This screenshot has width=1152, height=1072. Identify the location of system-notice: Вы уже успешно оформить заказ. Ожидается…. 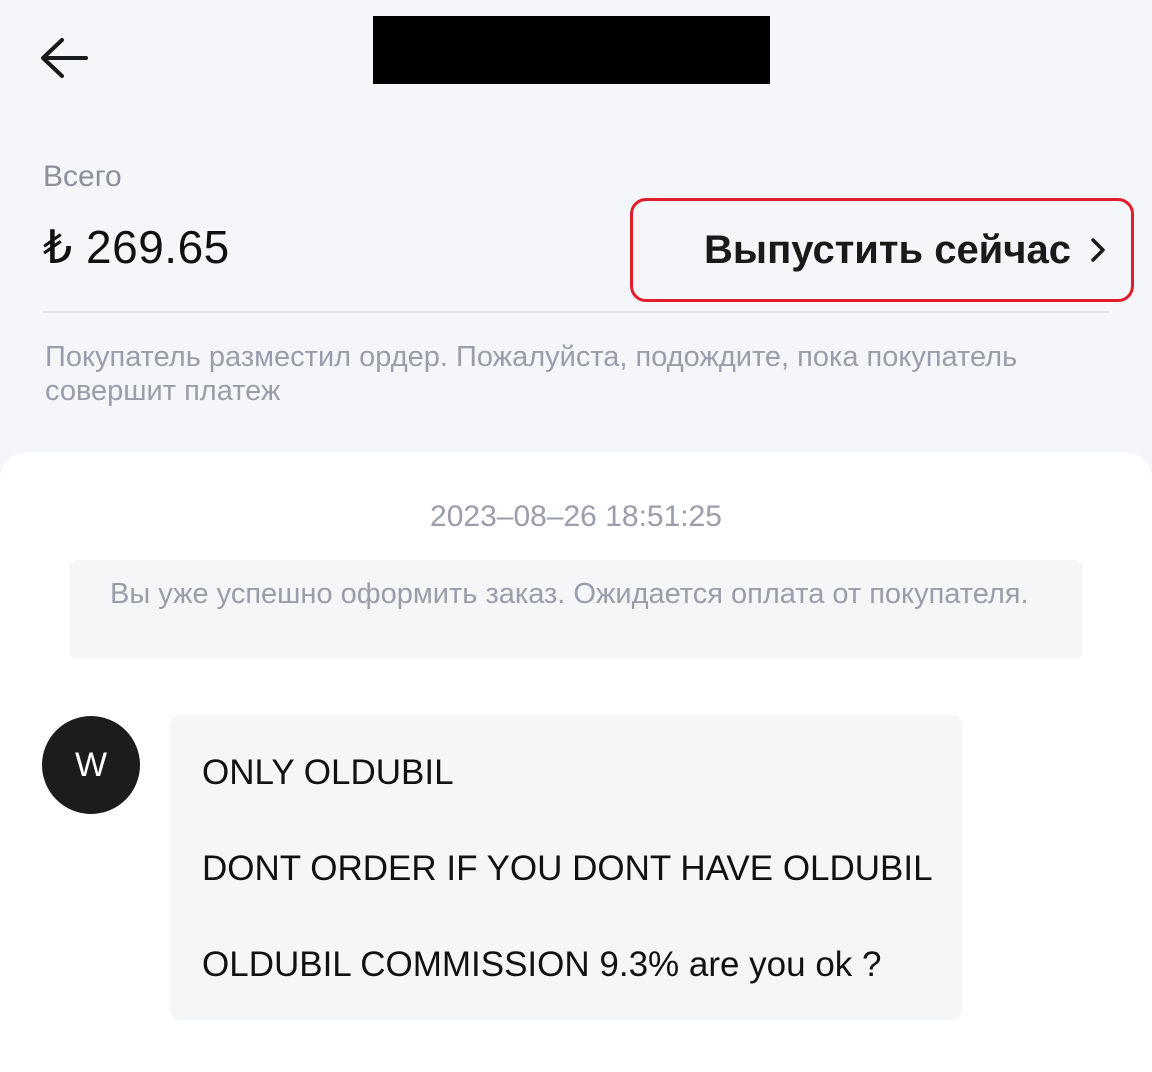
(576, 609).